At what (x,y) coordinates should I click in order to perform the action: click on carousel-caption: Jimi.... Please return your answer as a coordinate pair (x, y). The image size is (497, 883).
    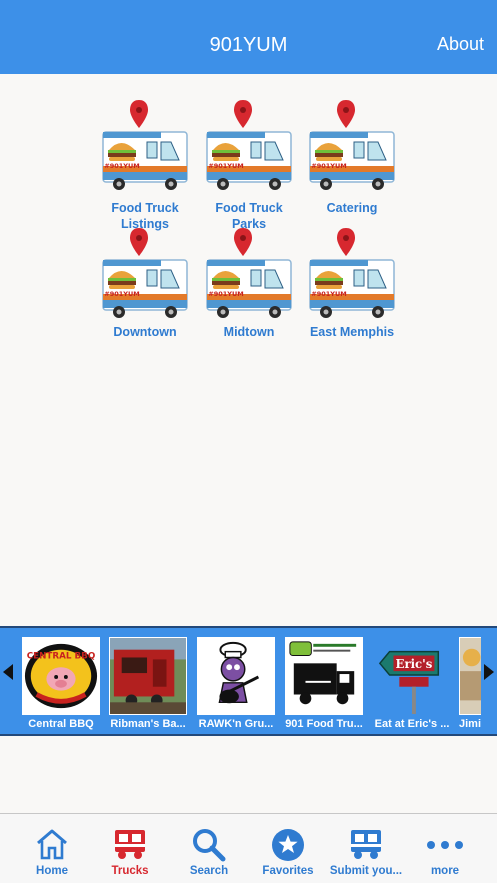
    Looking at the image, I should click on (470, 724).